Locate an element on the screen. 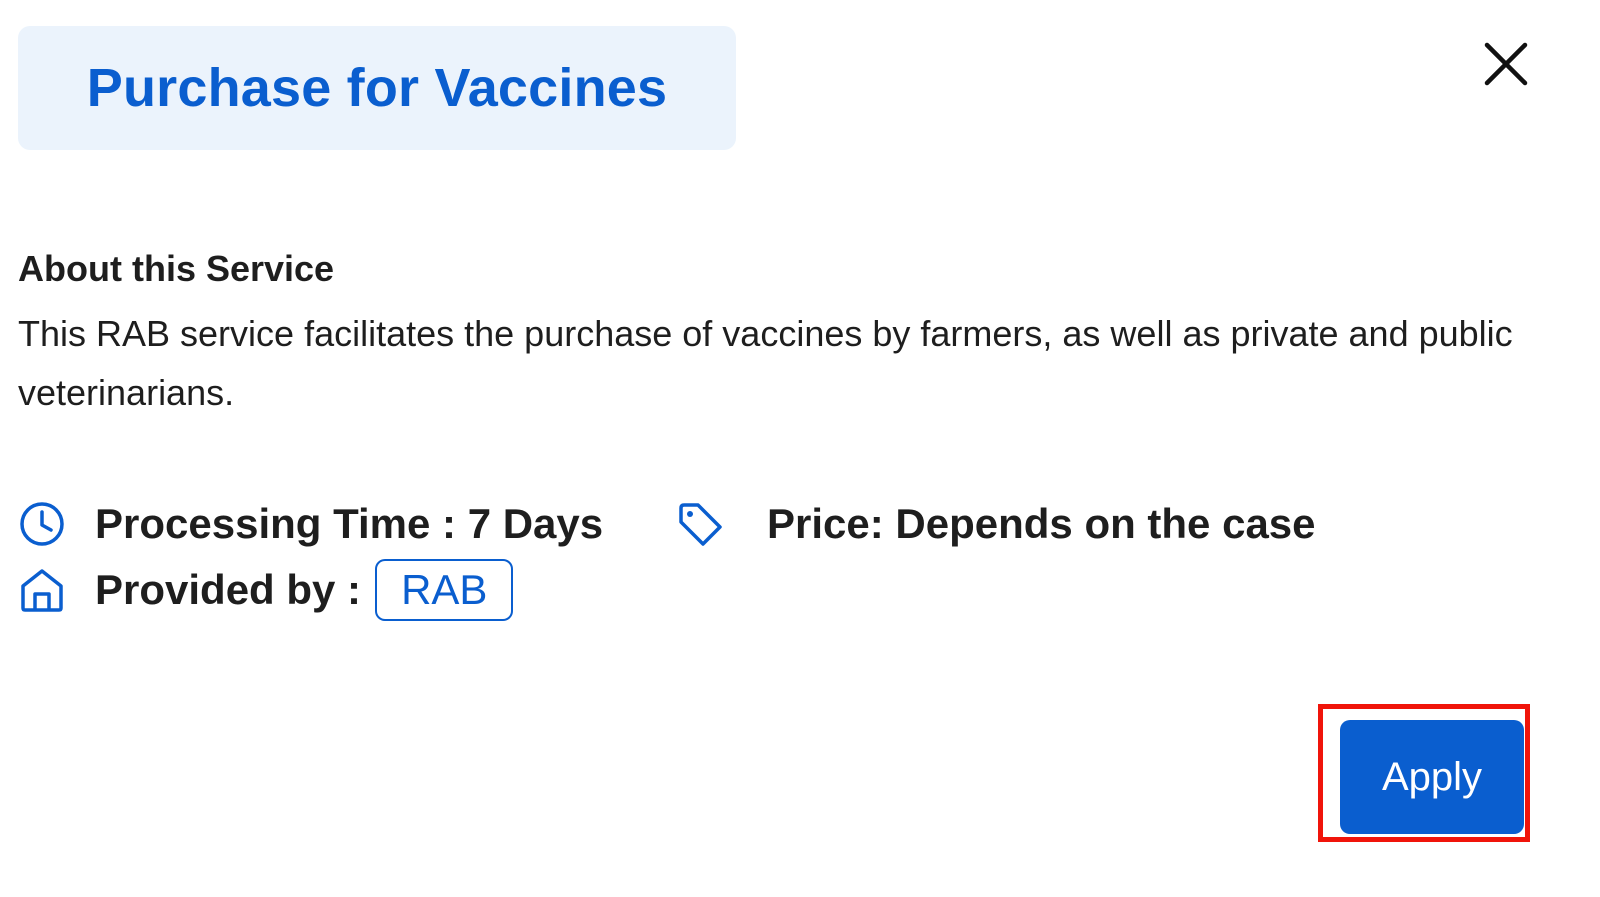  apply-button: Apply is located at coordinates (1432, 777).